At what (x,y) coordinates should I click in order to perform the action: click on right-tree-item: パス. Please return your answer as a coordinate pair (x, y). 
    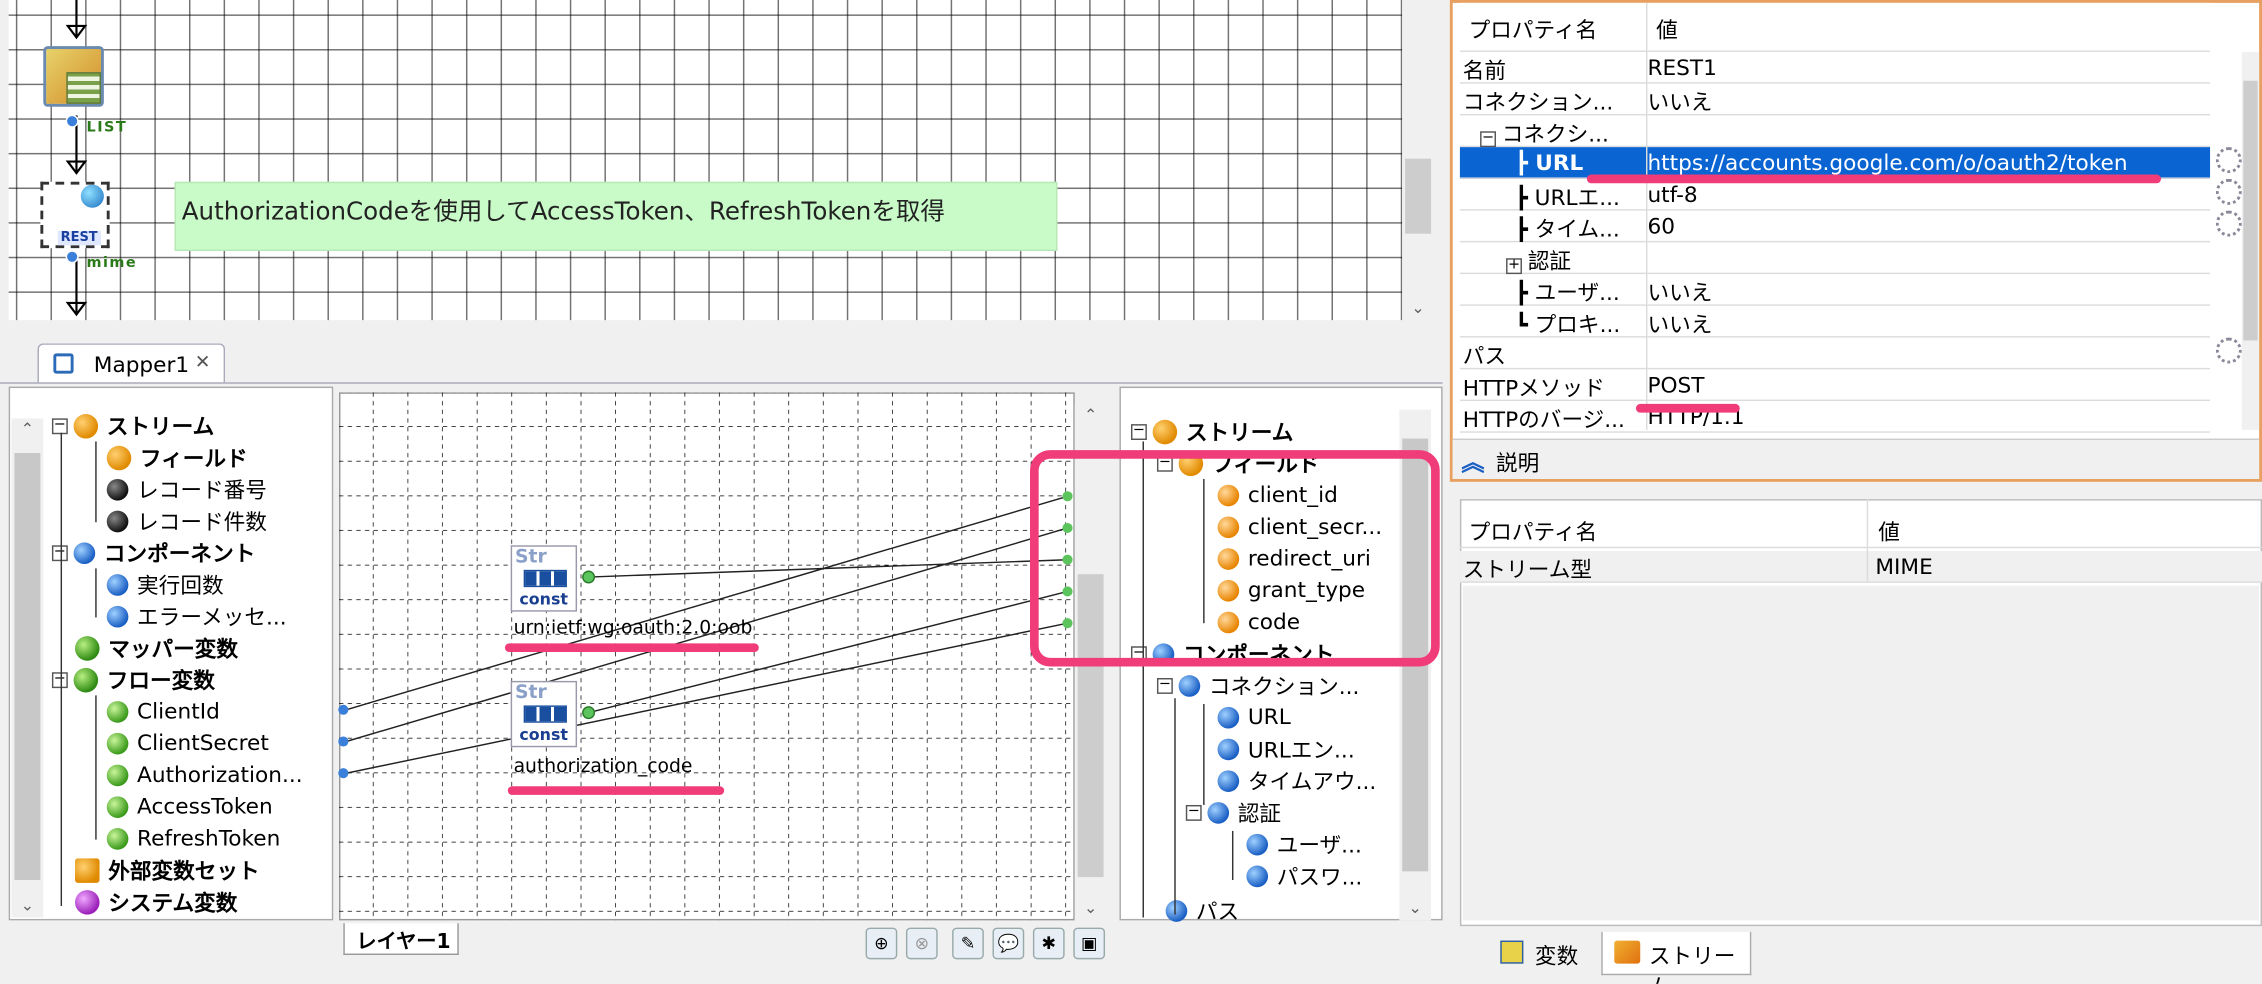
    Looking at the image, I should click on (1202, 910).